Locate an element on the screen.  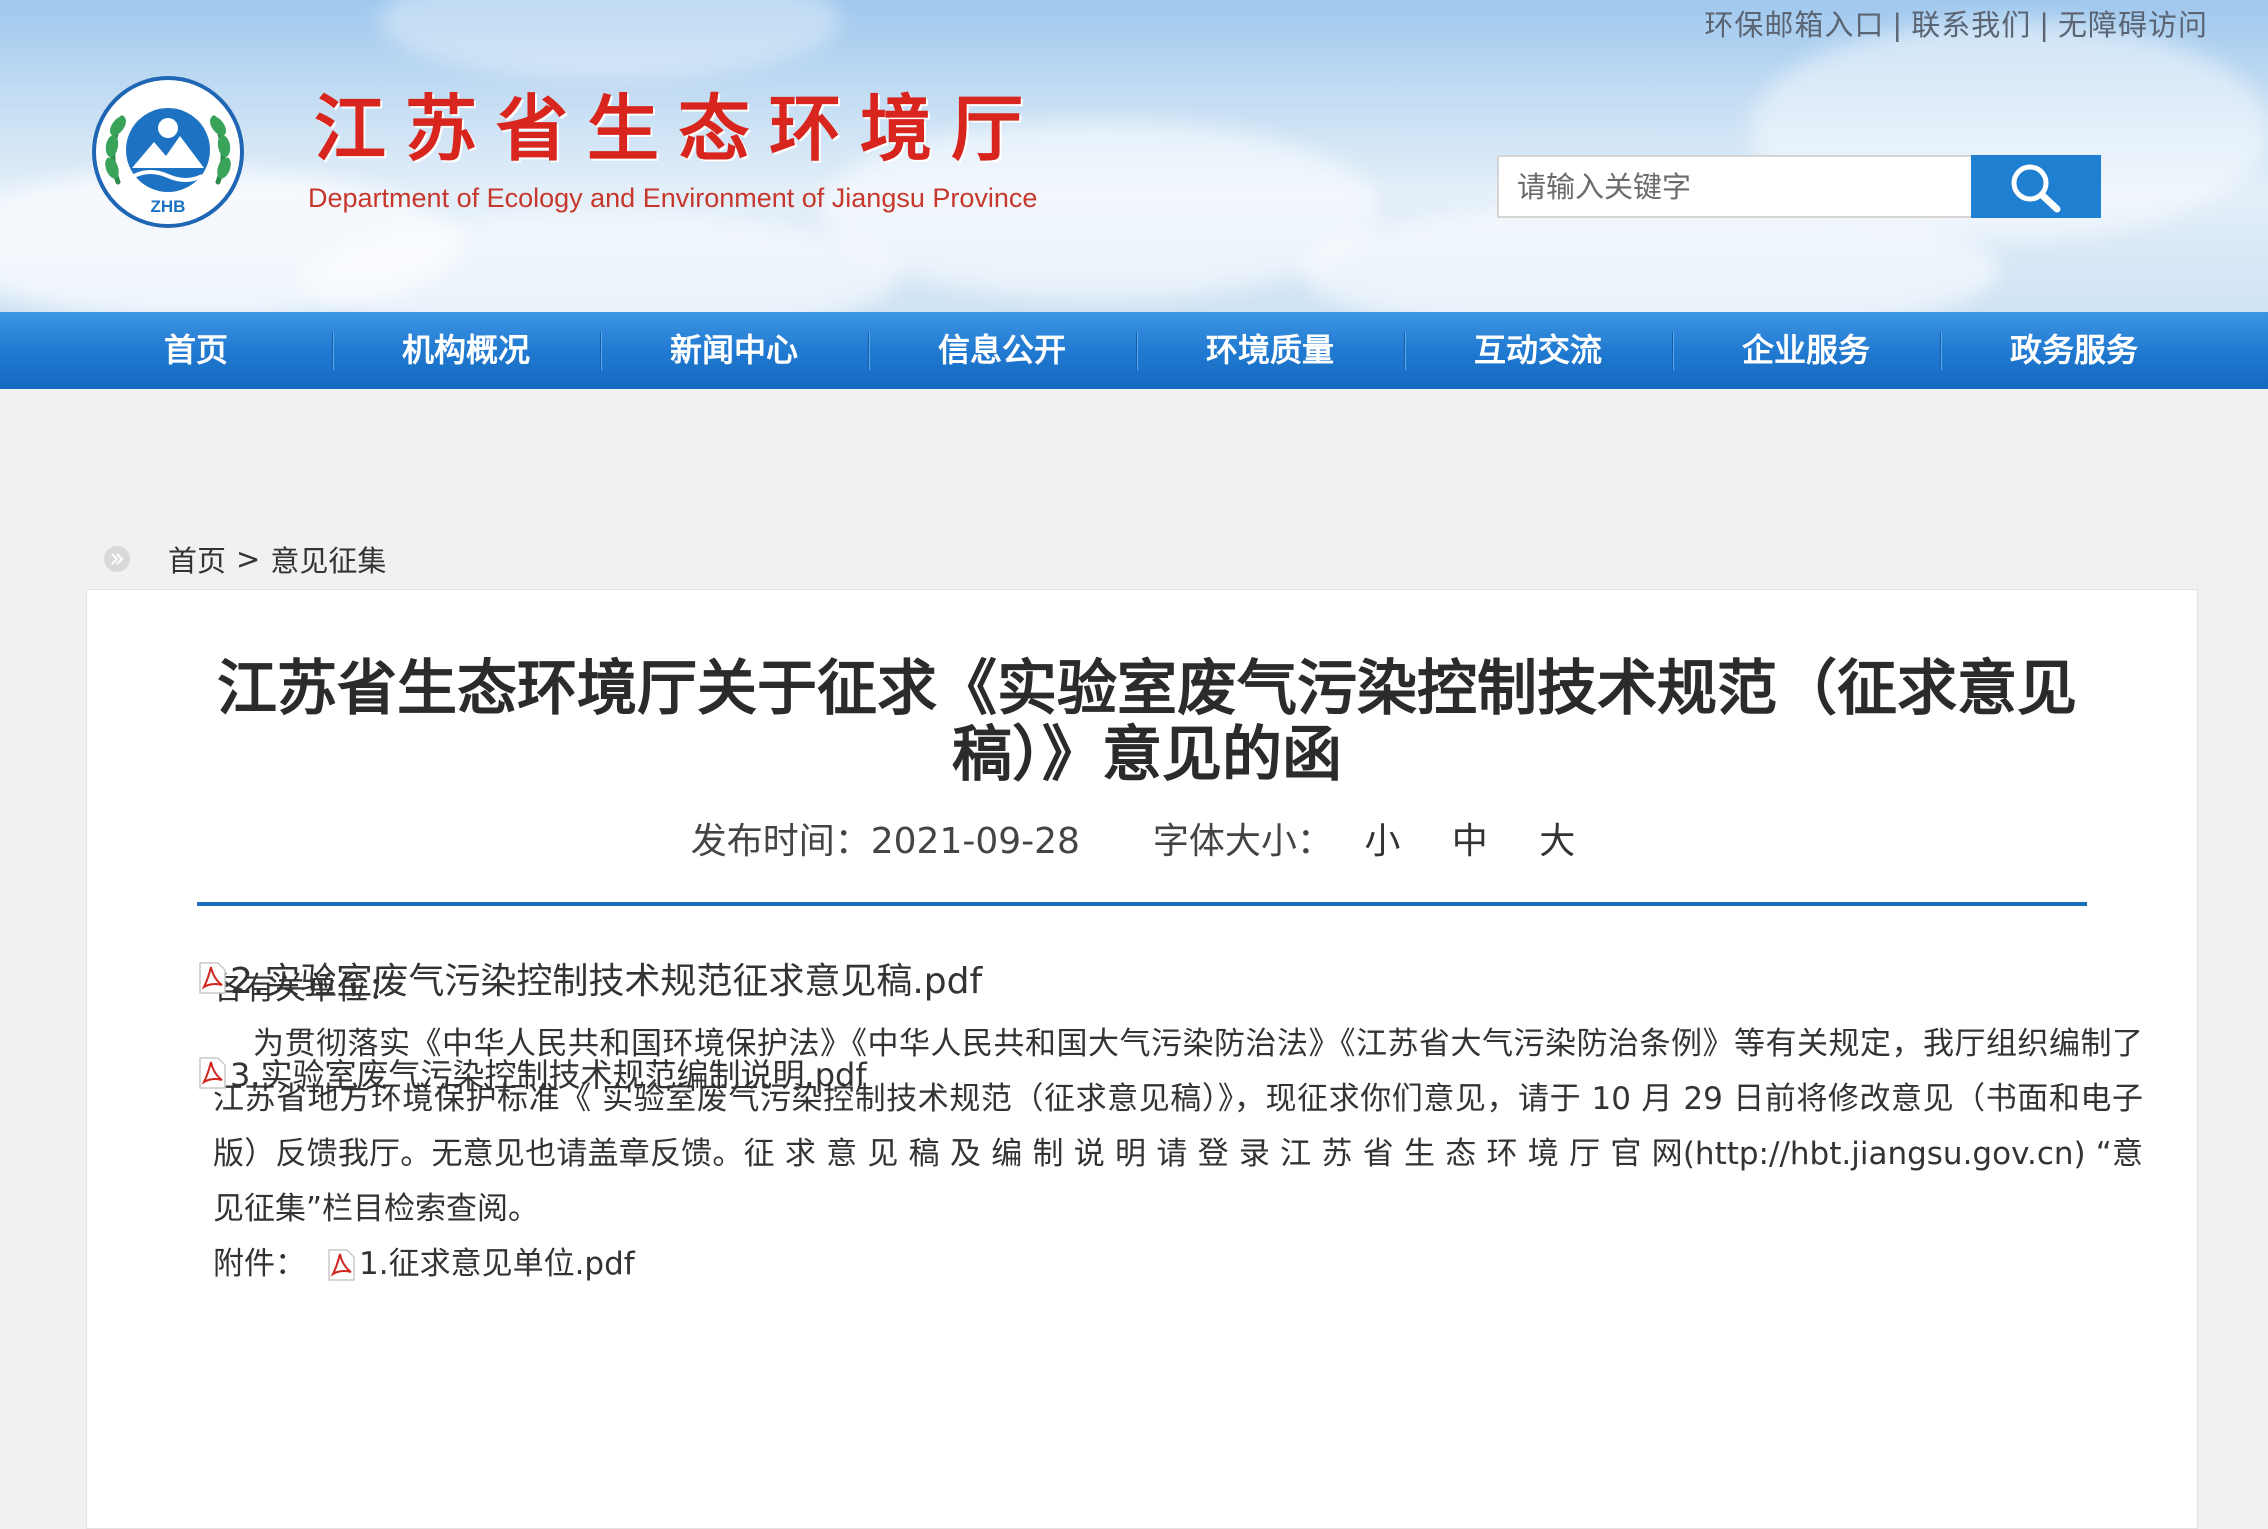
top-links: 环保邮箱入口 | 联系我们 | 无障碍访问 is located at coordinates (1956, 23).